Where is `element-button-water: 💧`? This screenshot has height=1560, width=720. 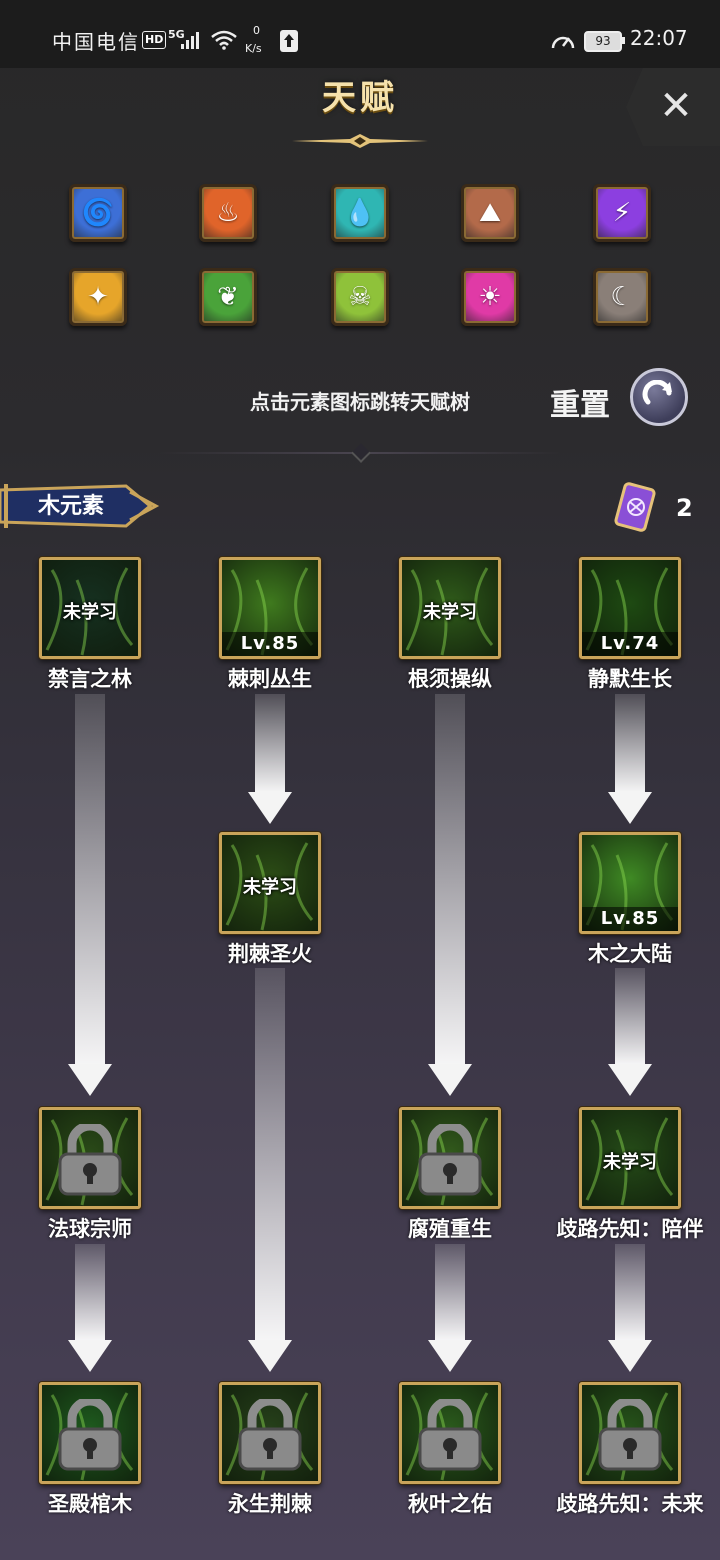
element-button-water: 💧 is located at coordinates (360, 213).